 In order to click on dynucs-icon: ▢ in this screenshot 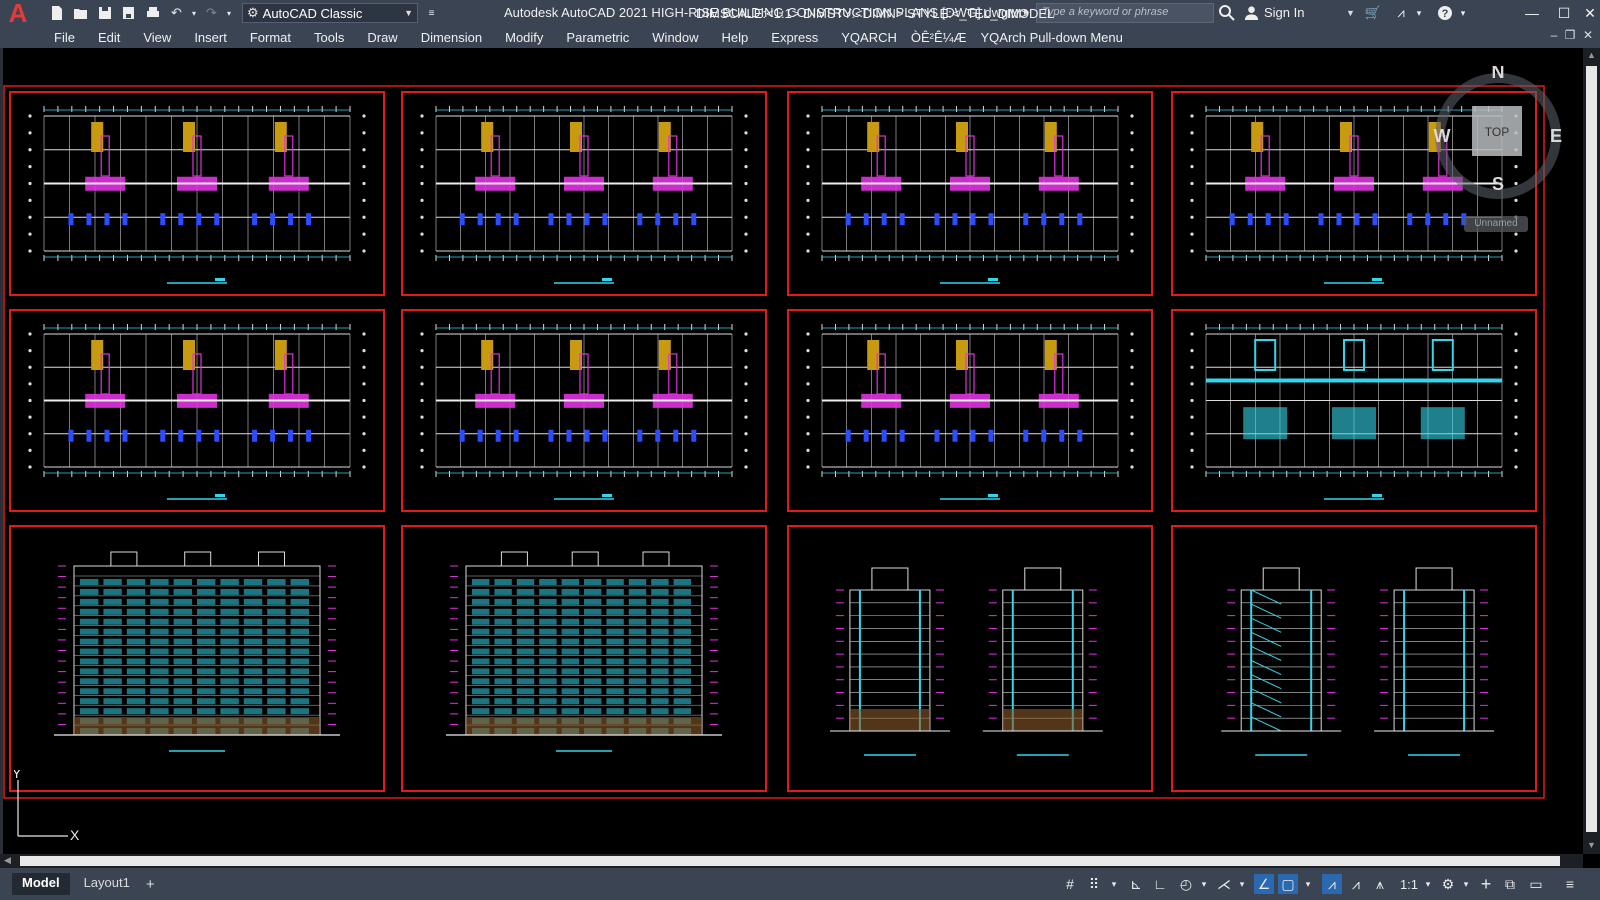, I will do `click(1288, 884)`.